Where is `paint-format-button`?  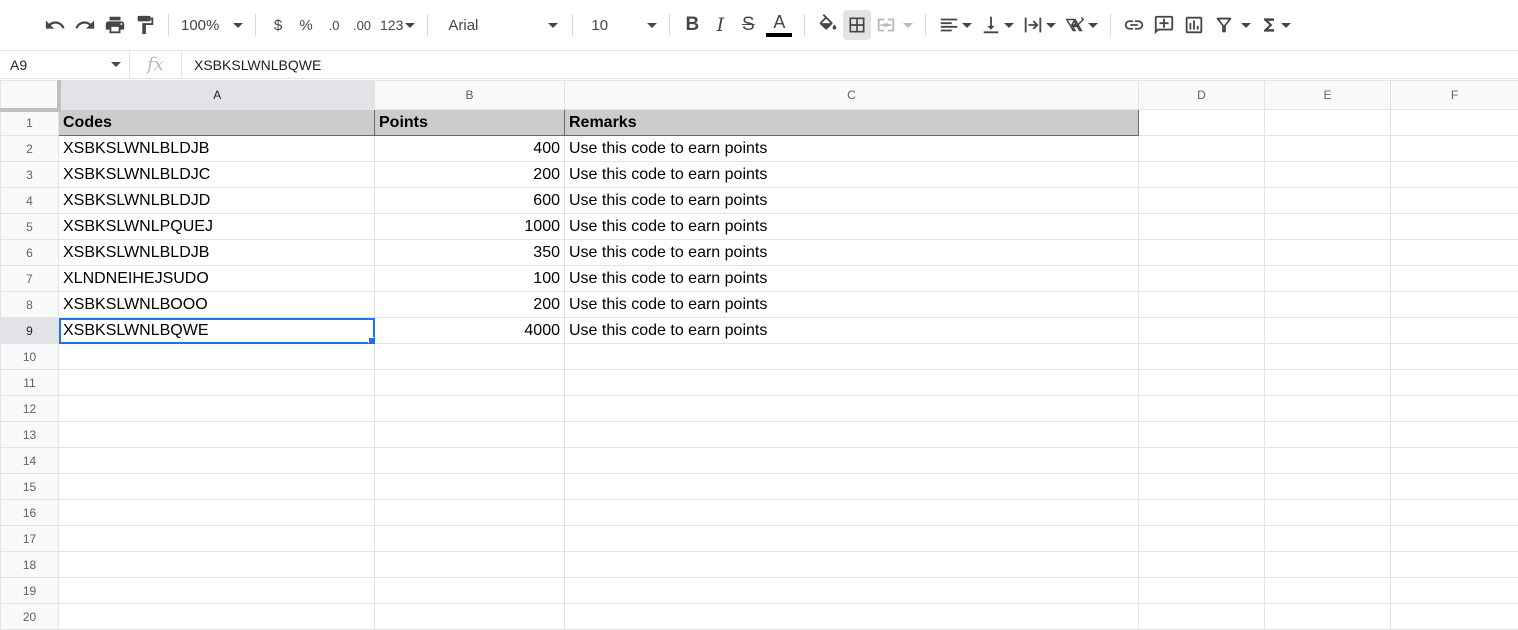 paint-format-button is located at coordinates (145, 25).